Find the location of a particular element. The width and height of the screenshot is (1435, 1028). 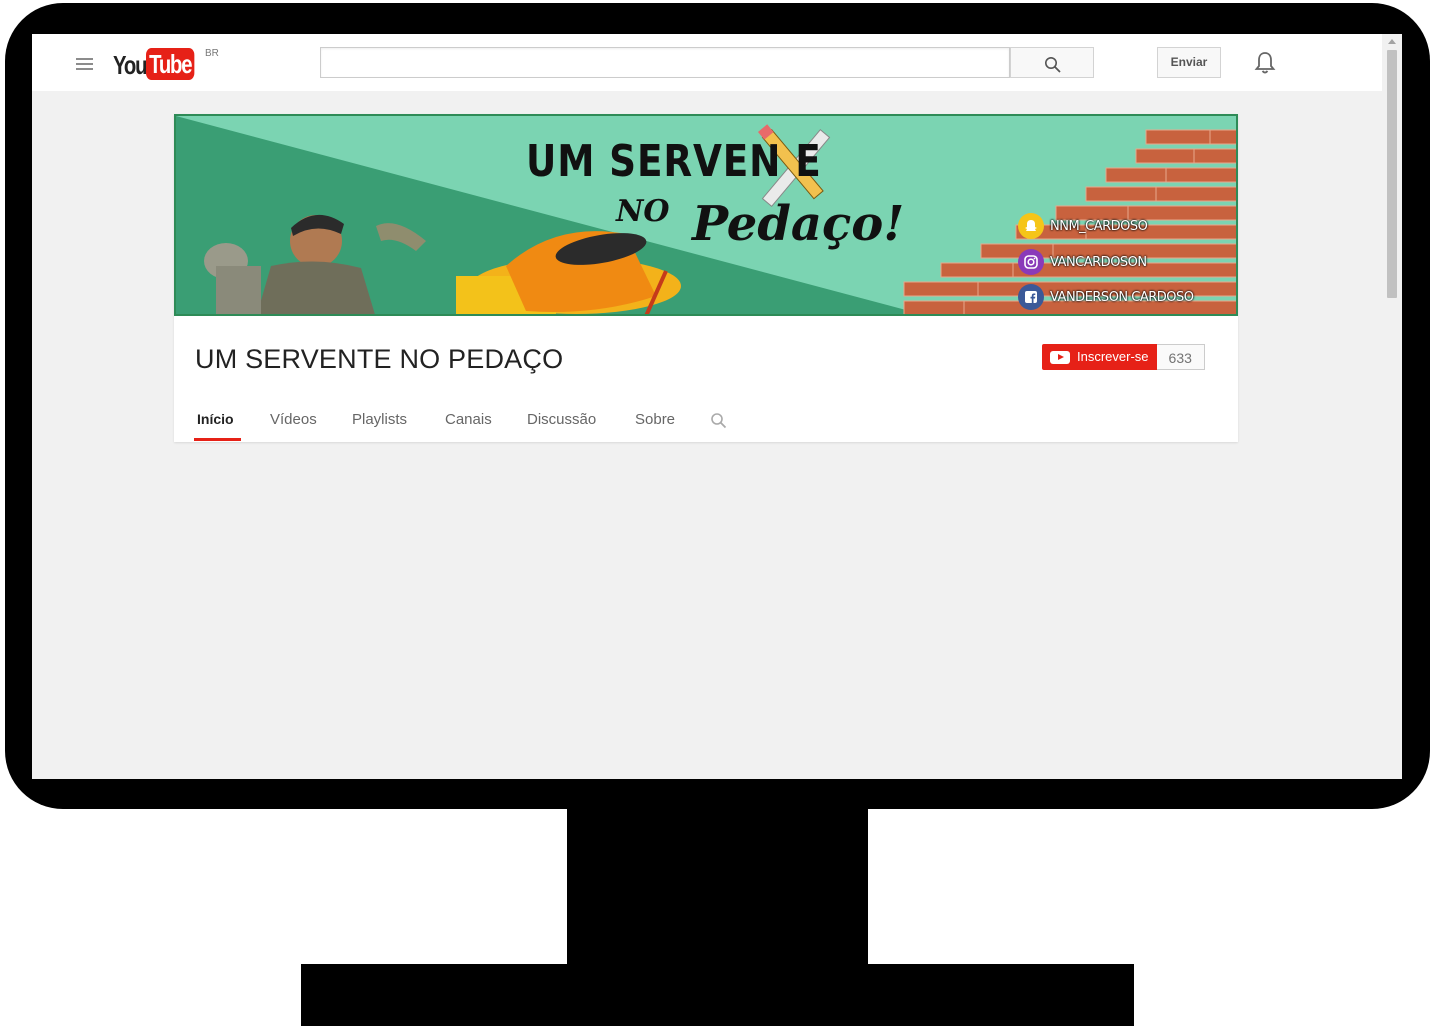

facebook-icon is located at coordinates (1031, 297).